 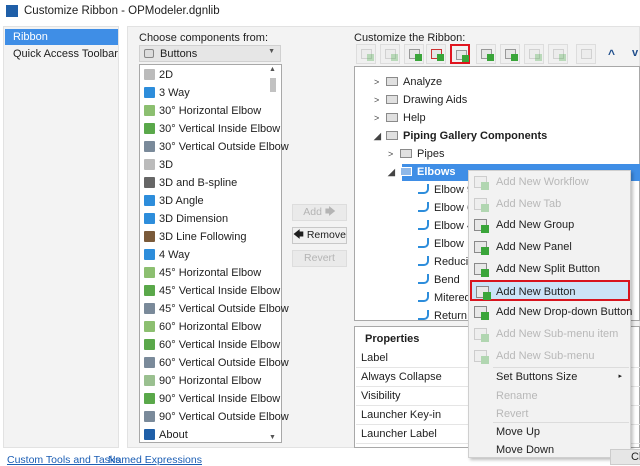 What do you see at coordinates (212, 399) in the screenshot?
I see `list-item: 90° Vertical Inside Elbow` at bounding box center [212, 399].